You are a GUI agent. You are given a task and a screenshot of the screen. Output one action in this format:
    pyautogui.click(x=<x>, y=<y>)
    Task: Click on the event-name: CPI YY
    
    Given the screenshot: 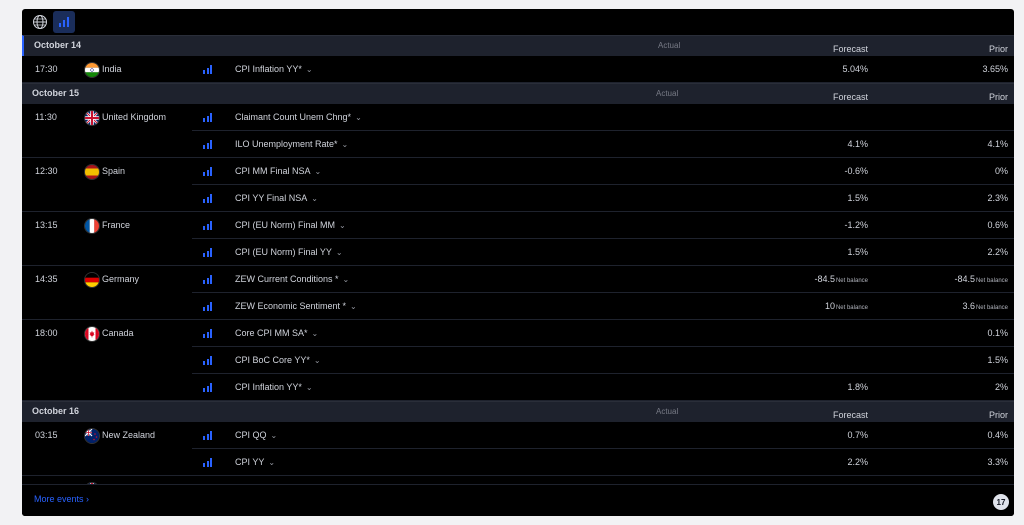 What is the action you would take?
    pyautogui.click(x=250, y=462)
    